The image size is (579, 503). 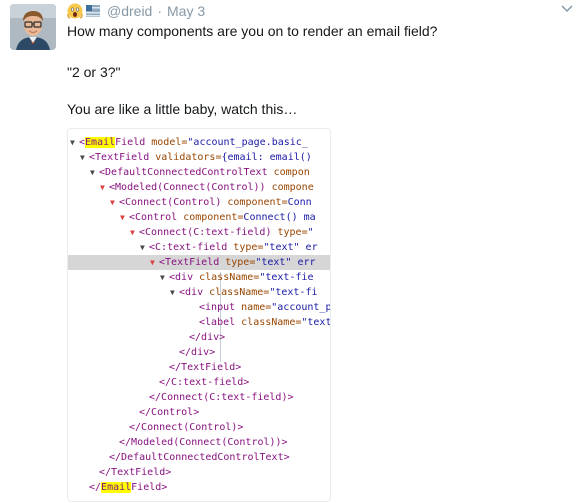 What do you see at coordinates (173, 202) in the screenshot?
I see `tag-name: Connect(Control)` at bounding box center [173, 202].